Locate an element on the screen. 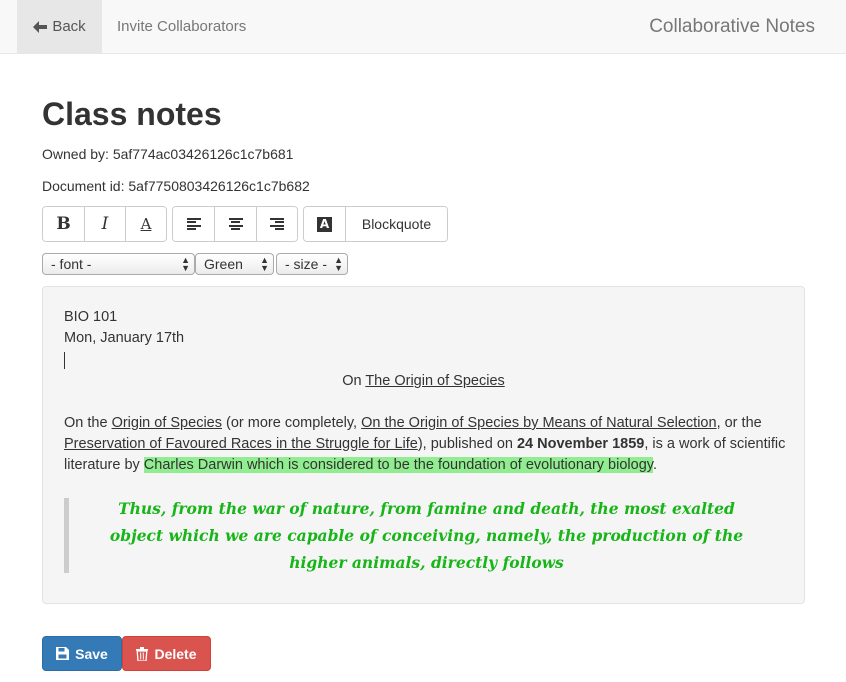  bold-icon: B is located at coordinates (63, 224).